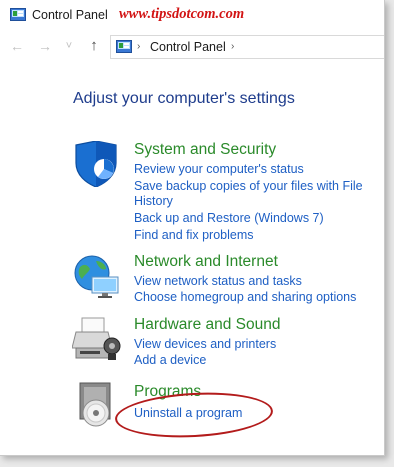 This screenshot has height=467, width=394. I want to click on category-title: Network and Internet, so click(206, 262).